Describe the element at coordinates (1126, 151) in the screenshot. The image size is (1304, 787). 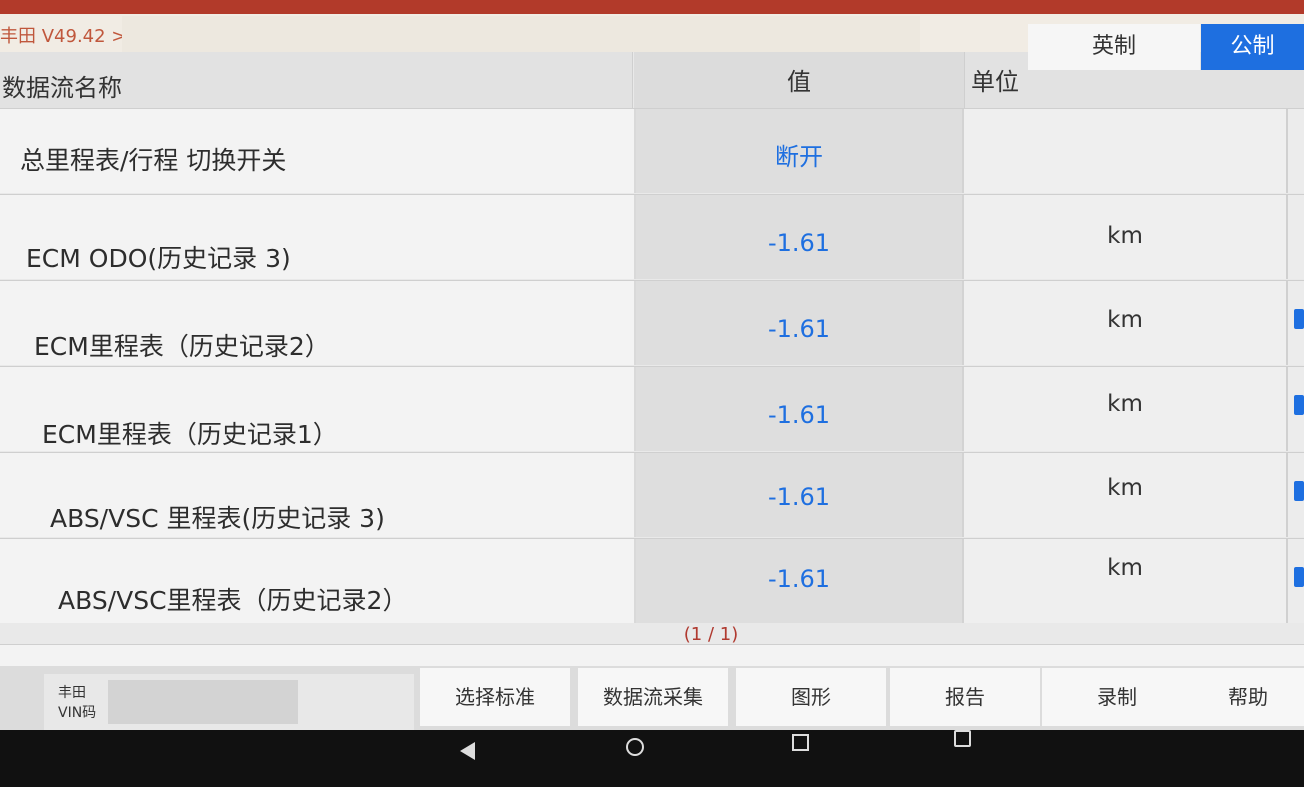
I see `row-unit-cell` at that location.